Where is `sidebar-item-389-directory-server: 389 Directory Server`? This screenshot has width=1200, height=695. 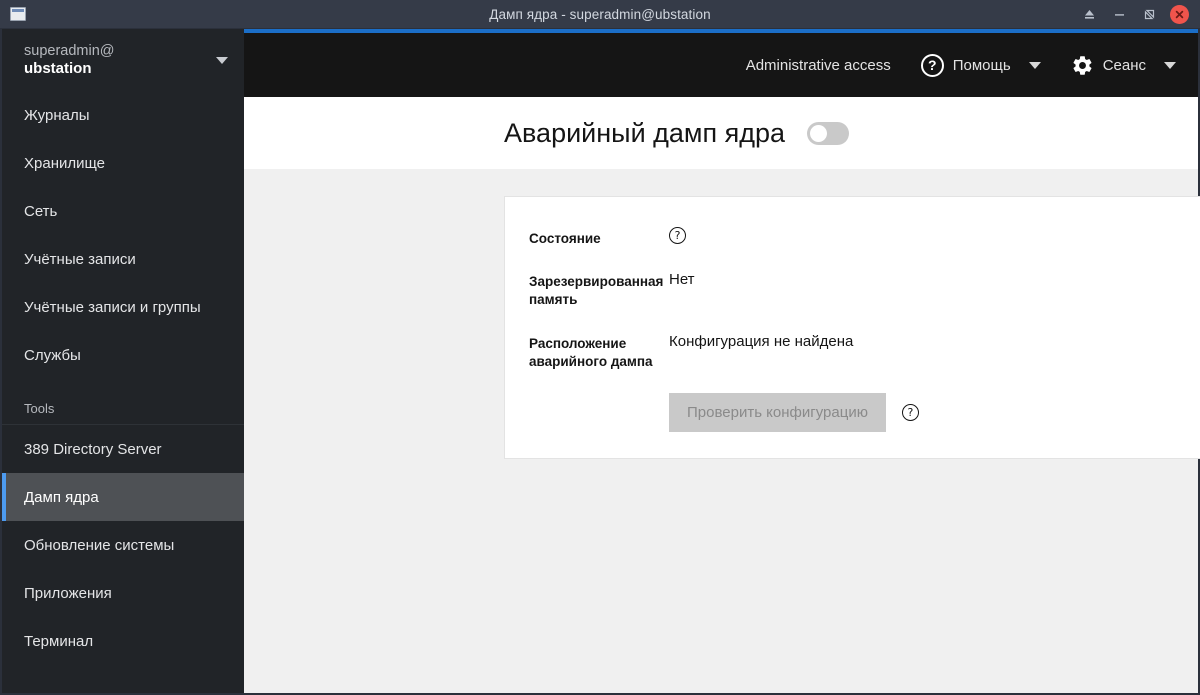
sidebar-item-389-directory-server: 389 Directory Server is located at coordinates (123, 449).